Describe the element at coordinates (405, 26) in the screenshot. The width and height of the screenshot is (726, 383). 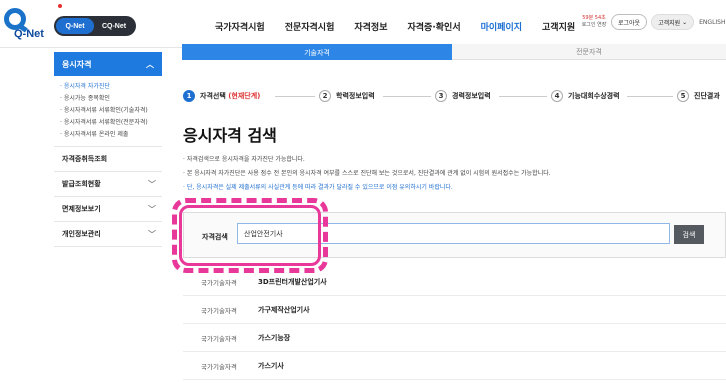
I see `main-nav: 국가자격시험 전문자격시험 자격정보 자격증·확인서 마이페이지 고객지원` at that location.